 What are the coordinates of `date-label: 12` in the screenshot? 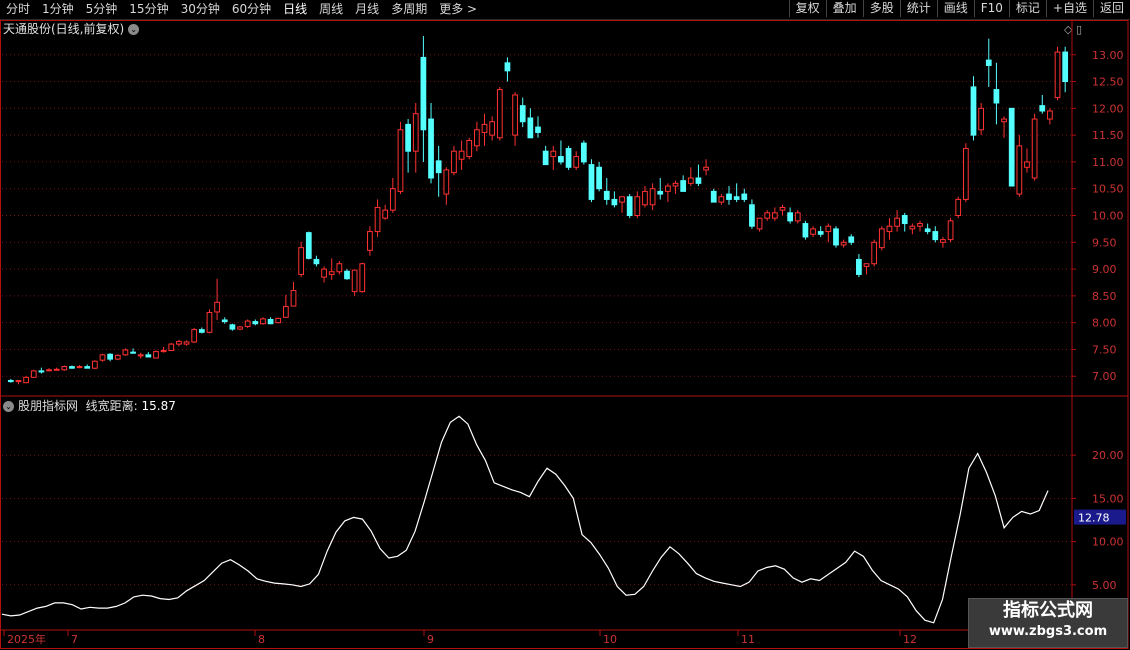 It's located at (910, 639).